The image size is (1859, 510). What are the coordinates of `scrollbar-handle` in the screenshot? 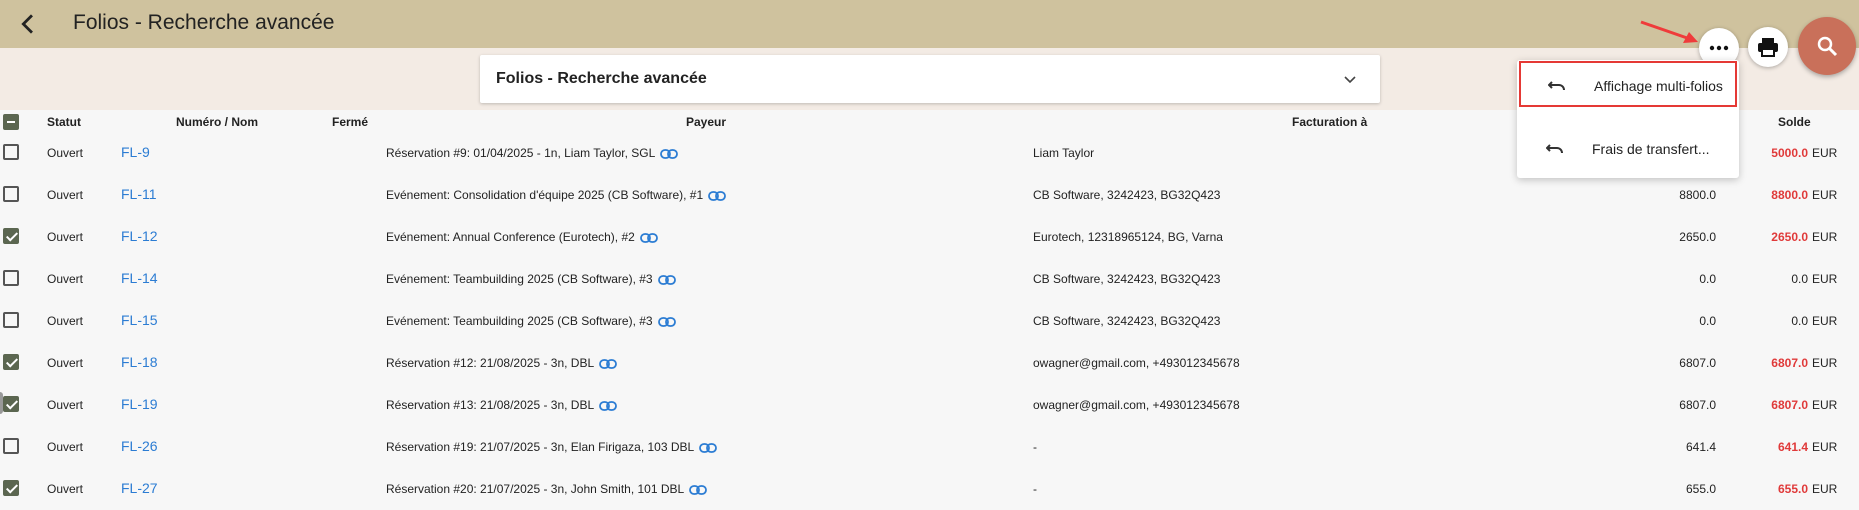 It's located at (1, 403).